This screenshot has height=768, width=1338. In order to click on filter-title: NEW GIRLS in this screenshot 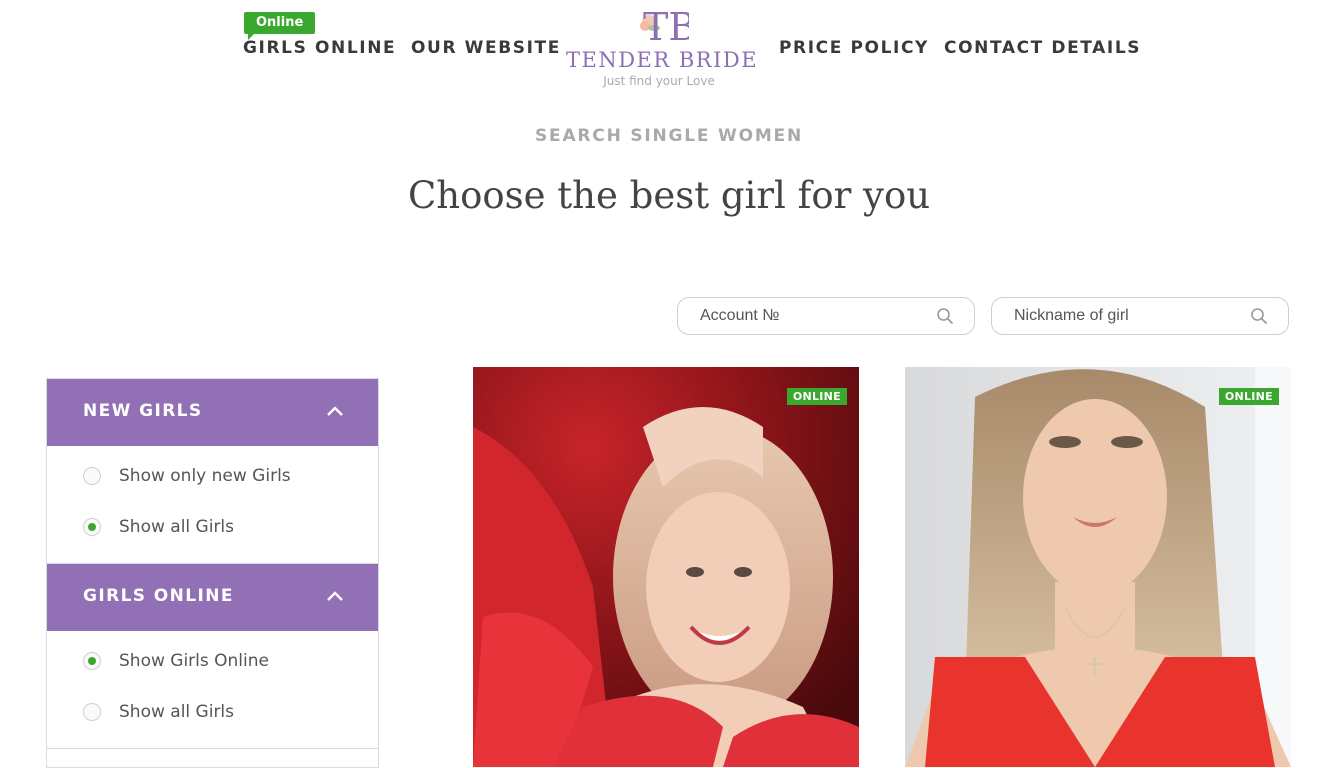, I will do `click(143, 411)`.